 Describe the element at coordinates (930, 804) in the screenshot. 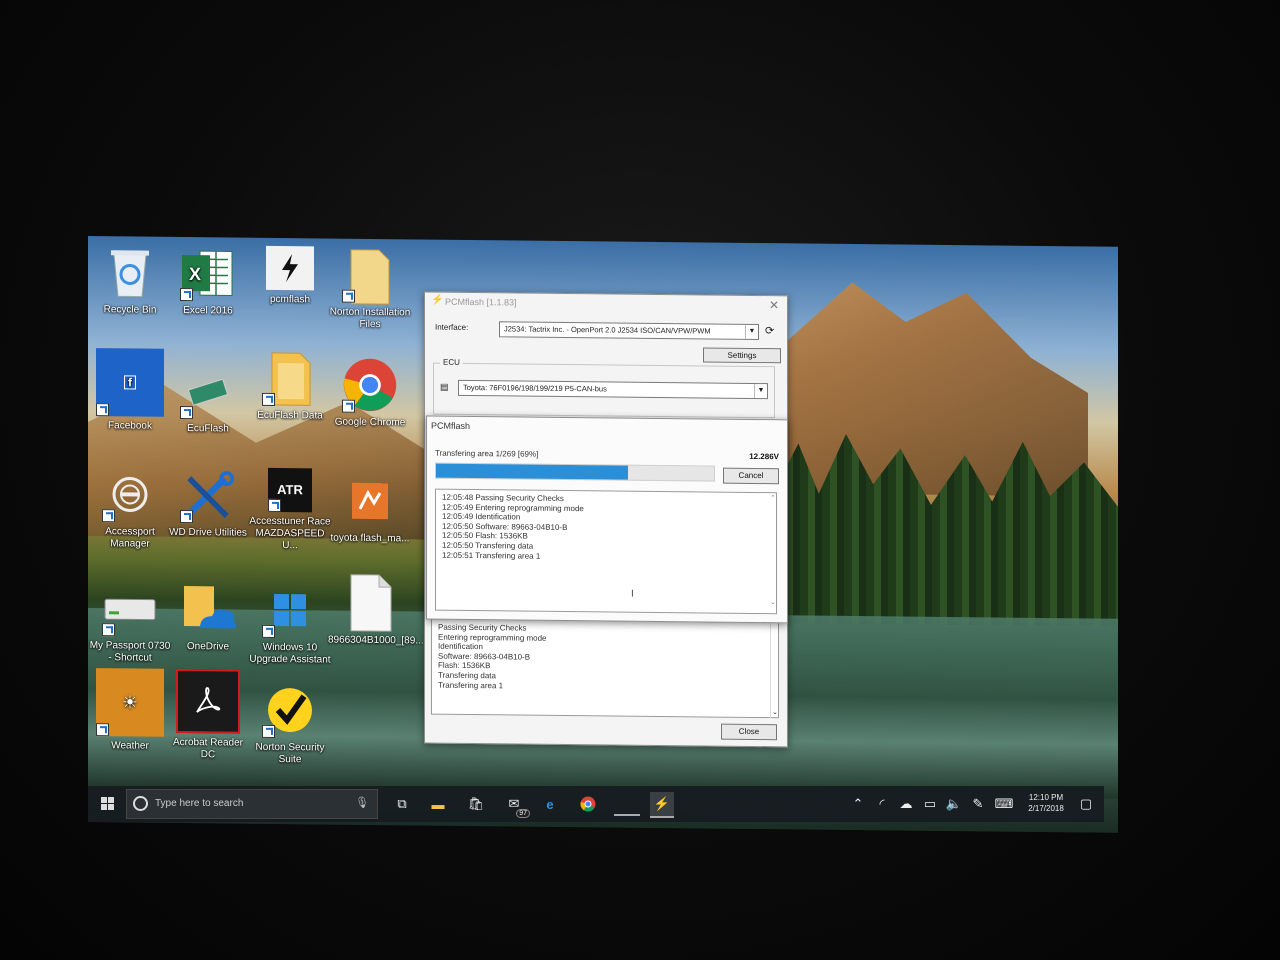

I see `battery-icon: ▭` at that location.